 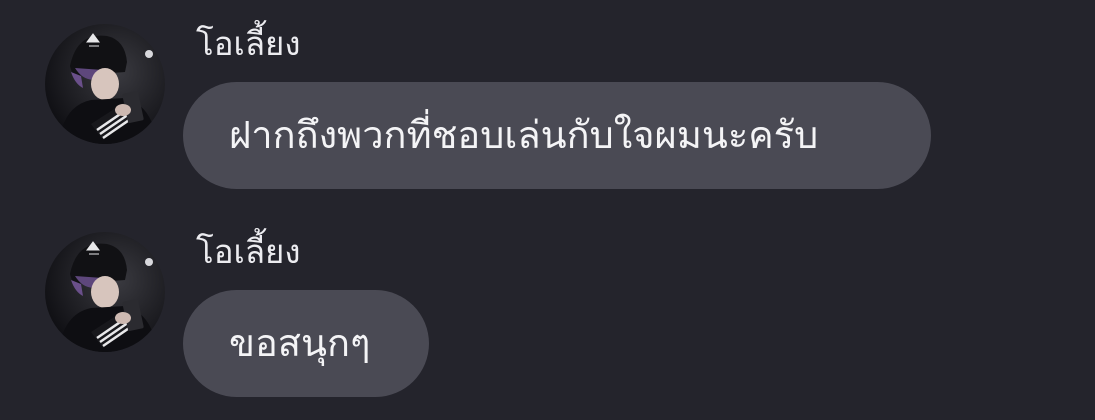 I want to click on message-text: ขอสนุกๆ, so click(x=300, y=343).